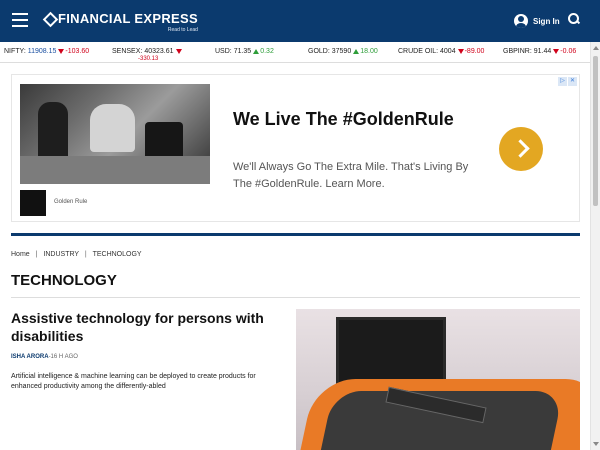 The image size is (600, 450). Describe the element at coordinates (300, 21) in the screenshot. I see `top-navigation-bar: FINANCIAL EXPRESS Read to Lead Sign In` at that location.